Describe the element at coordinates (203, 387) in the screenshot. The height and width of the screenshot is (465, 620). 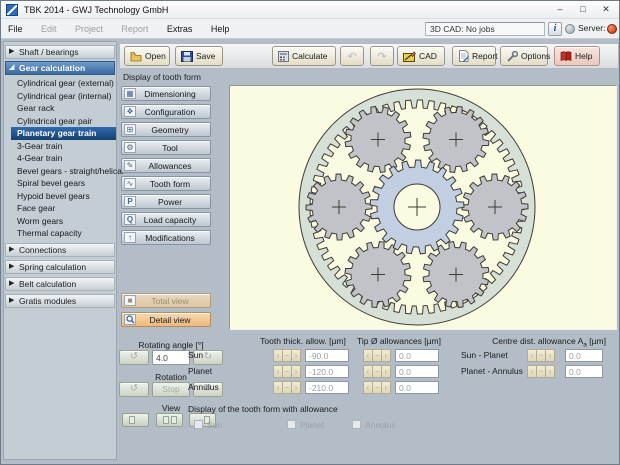
I see `annulus-row-label: Annulus` at that location.